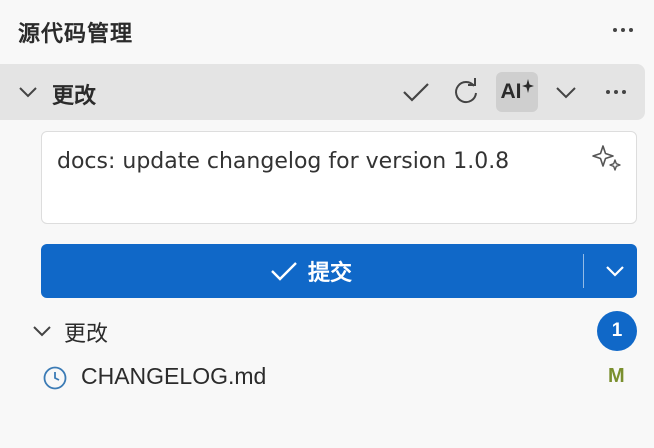  What do you see at coordinates (317, 162) in the screenshot?
I see `commit-message-text: docs: update changelog for version 1.0.8` at bounding box center [317, 162].